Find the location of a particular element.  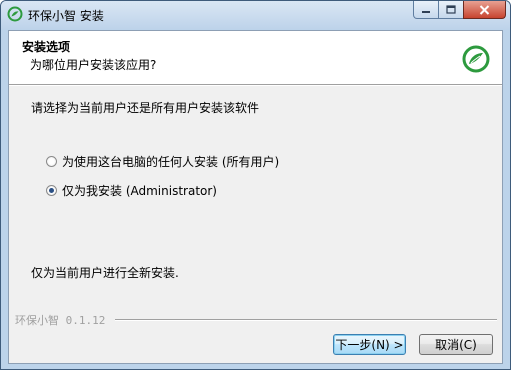

window-controls is located at coordinates (459, 10).